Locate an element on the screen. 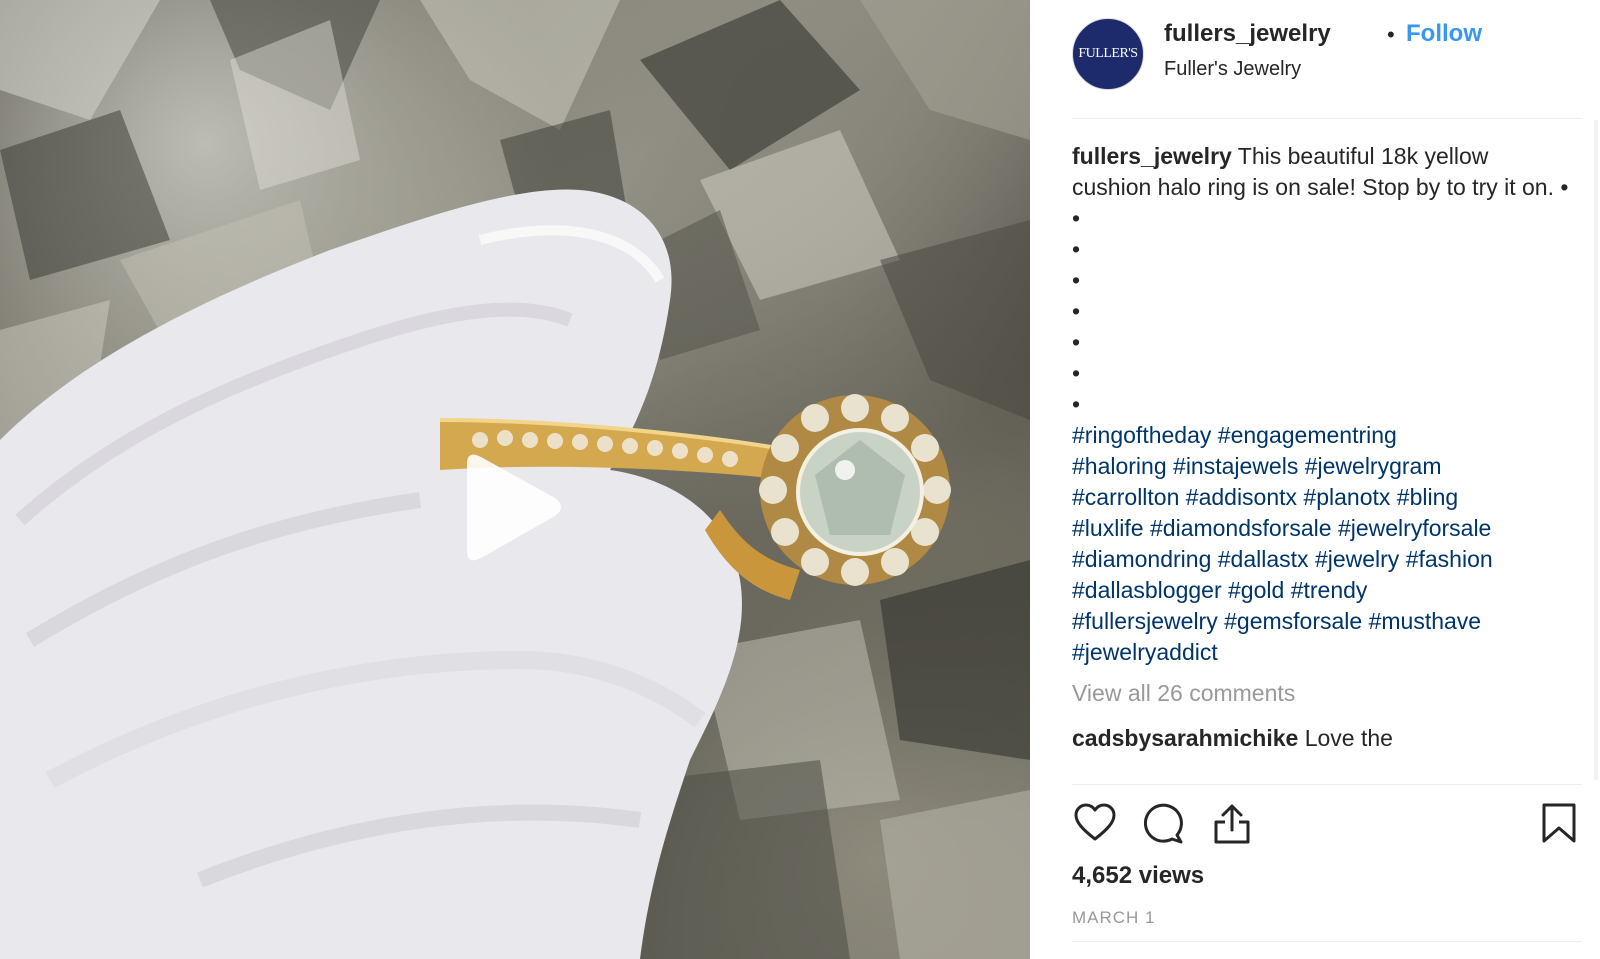  heart-icon is located at coordinates (1095, 822).